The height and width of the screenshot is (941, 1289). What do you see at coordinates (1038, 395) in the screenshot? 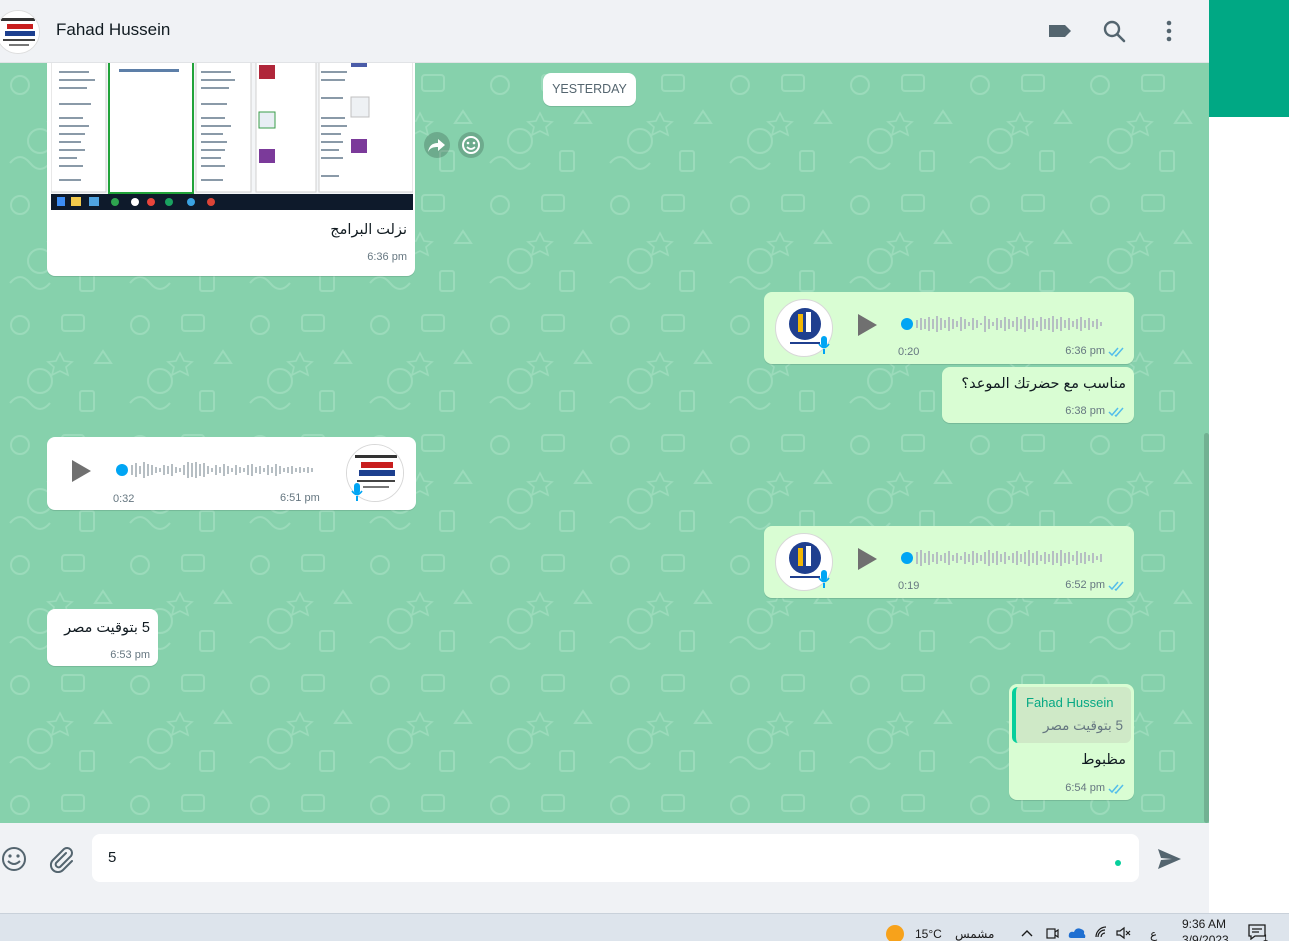
I see `message-text-out: مناسب مع حضرتك الموعد؟ 6:38 pm` at bounding box center [1038, 395].